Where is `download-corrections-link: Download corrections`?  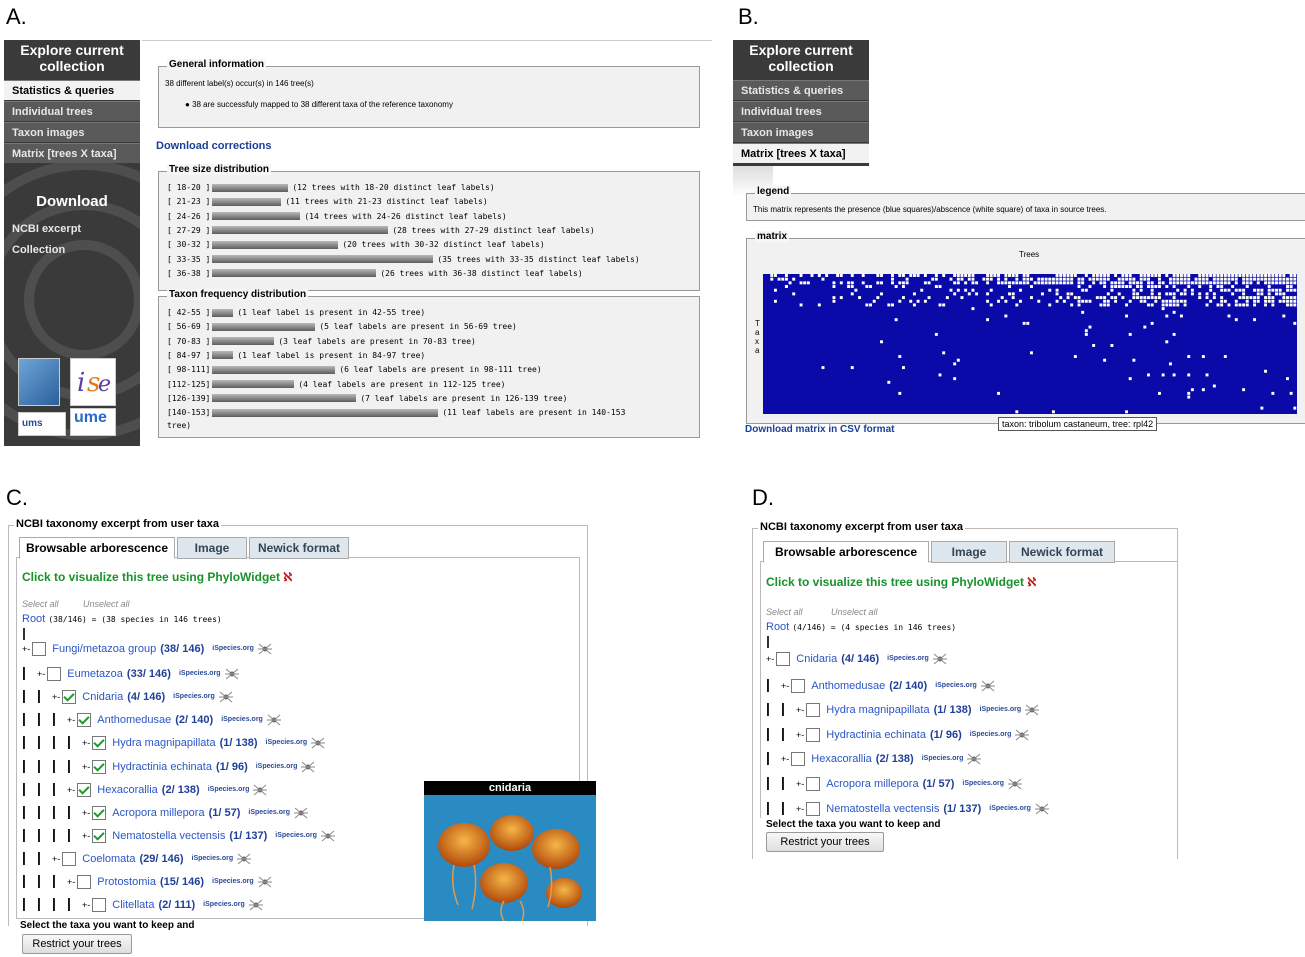
download-corrections-link: Download corrections is located at coordinates (214, 146).